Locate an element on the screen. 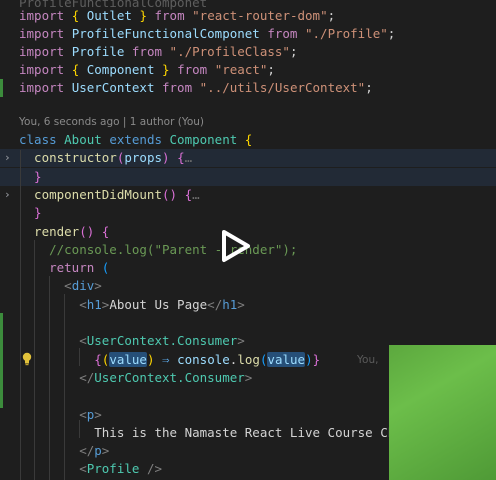 This screenshot has height=480, width=496. code-line-text: <h1>About Us Page</h1> is located at coordinates (132, 305).